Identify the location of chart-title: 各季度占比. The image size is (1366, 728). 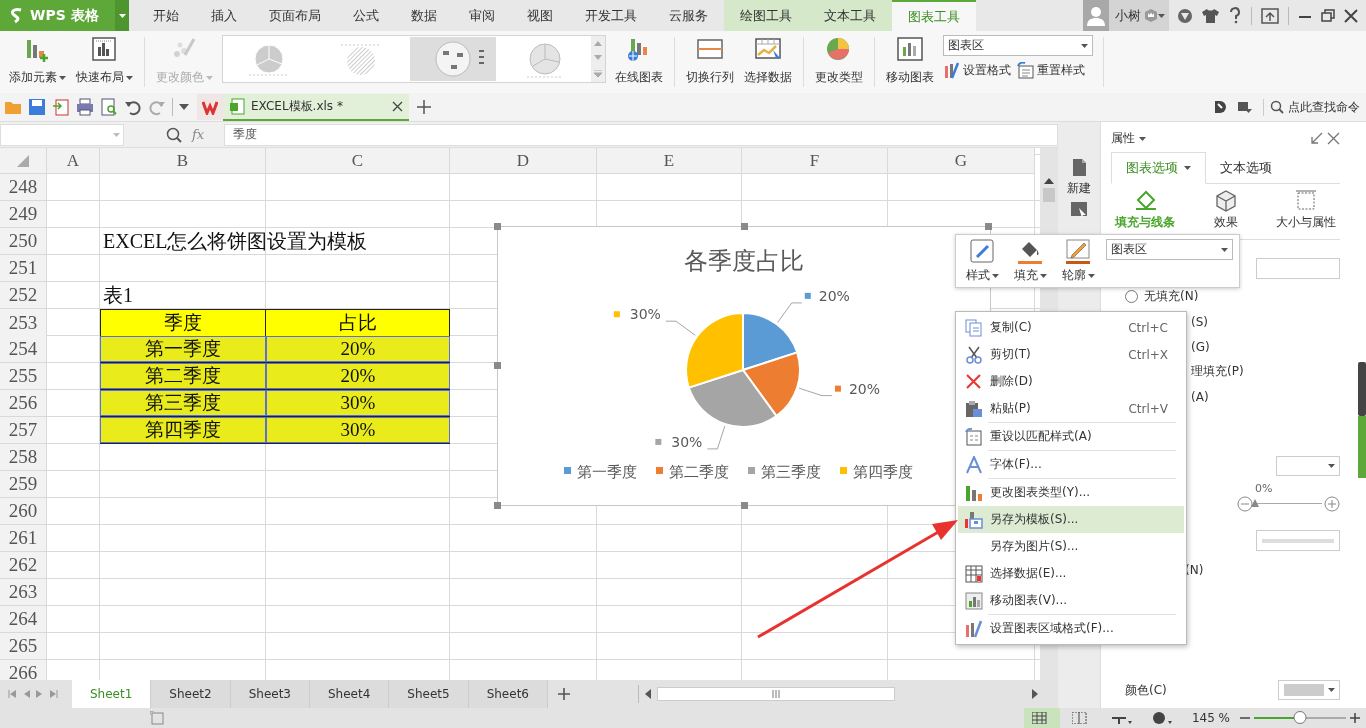
(744, 261).